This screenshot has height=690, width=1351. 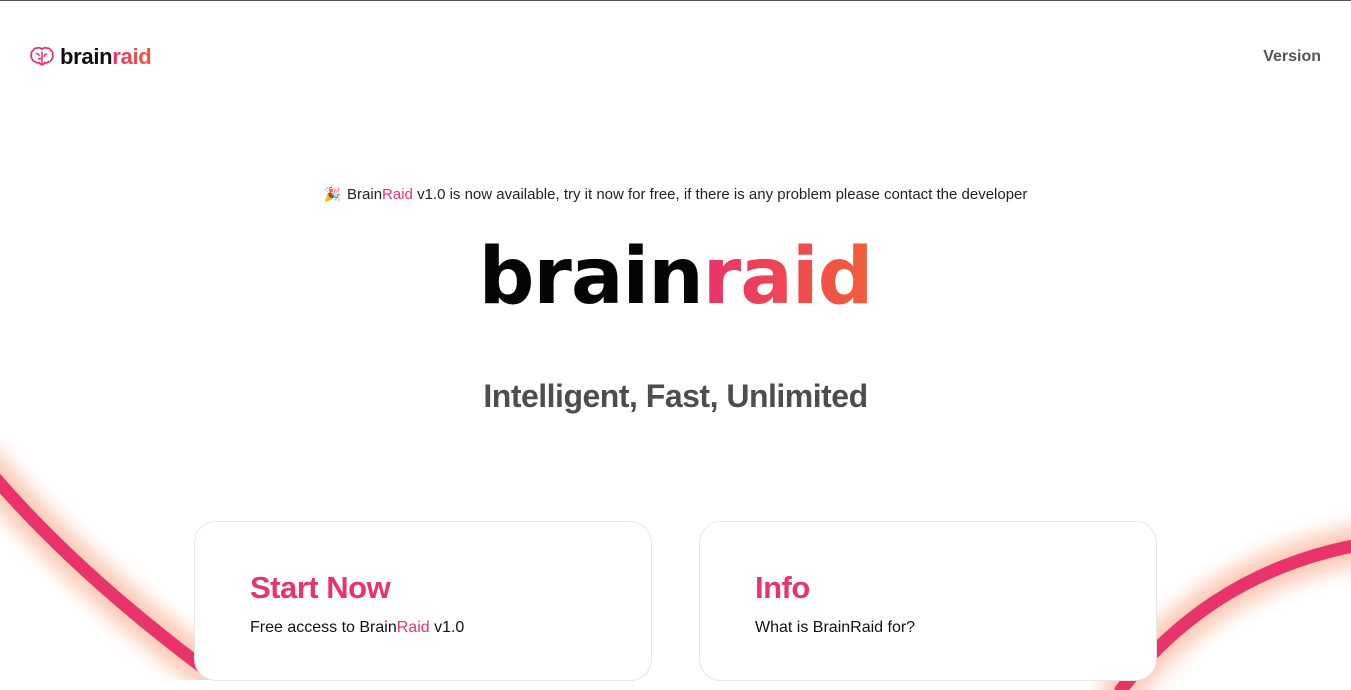 I want to click on version-link: Version, so click(x=1292, y=57).